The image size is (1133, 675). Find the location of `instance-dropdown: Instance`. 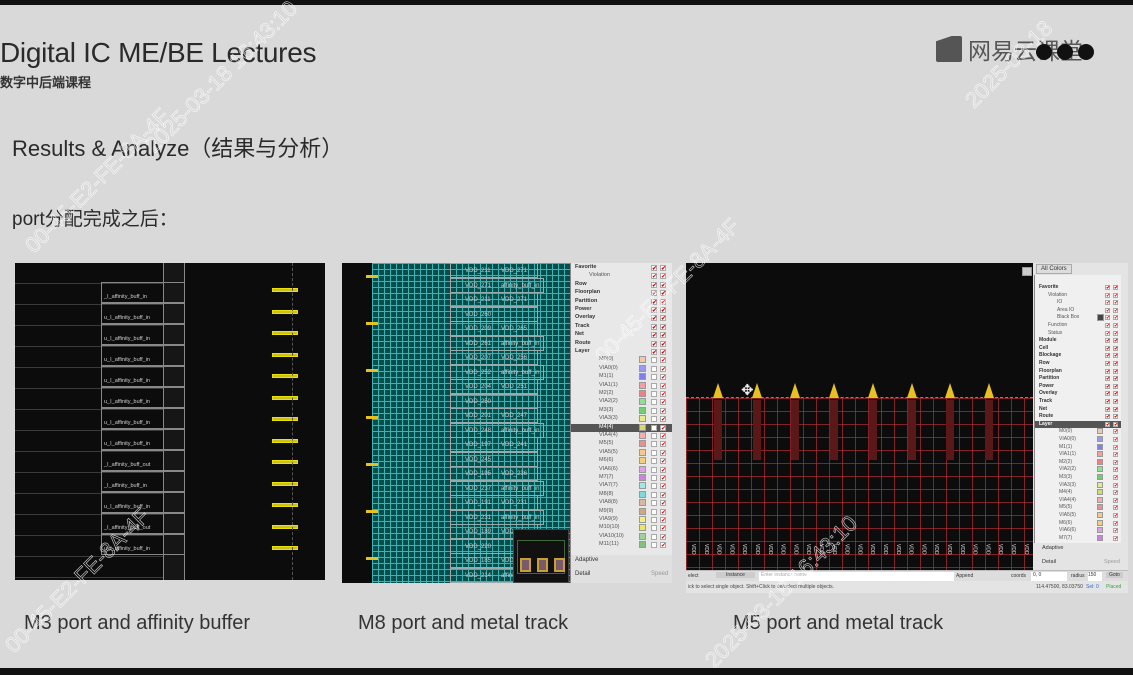

instance-dropdown: Instance is located at coordinates (735, 575).